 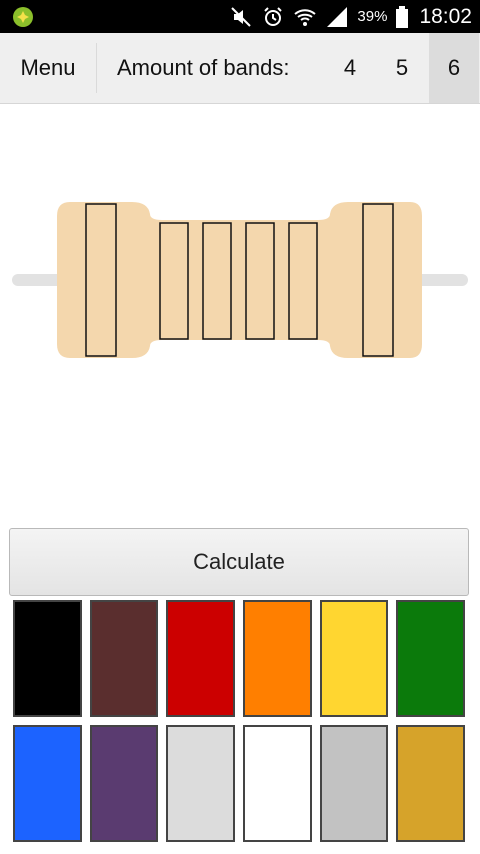 I want to click on alarm-icon, so click(x=273, y=17).